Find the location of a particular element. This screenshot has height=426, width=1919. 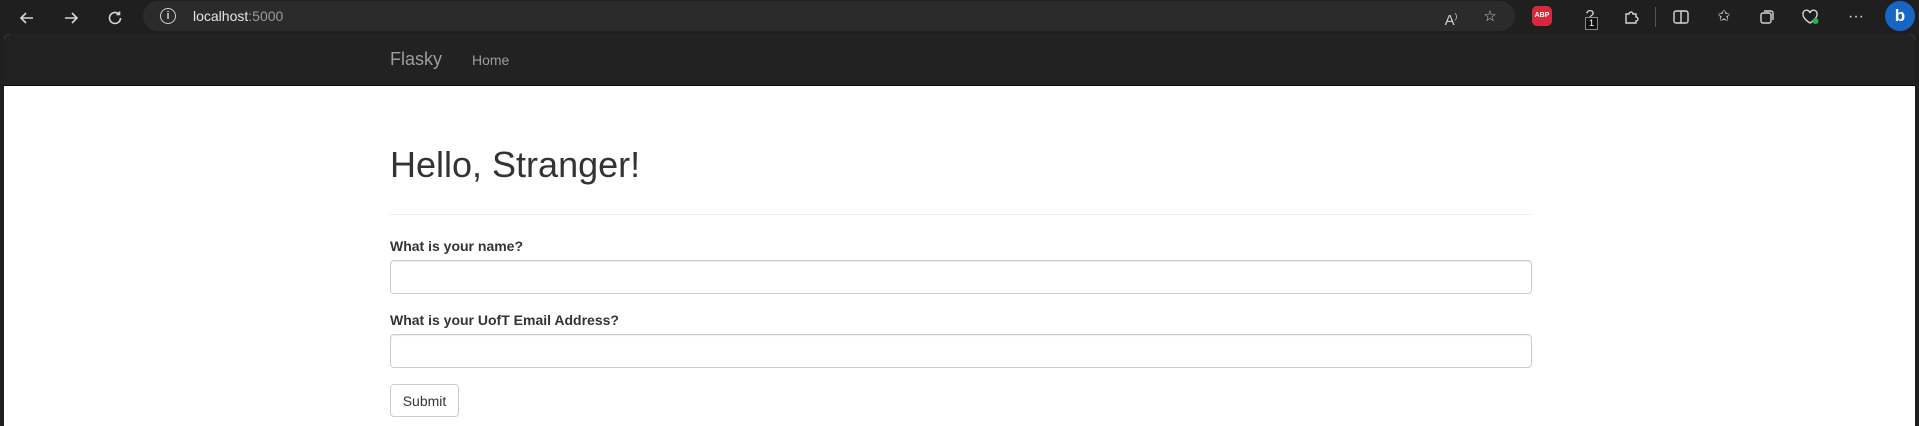

back-icon is located at coordinates (27, 18).